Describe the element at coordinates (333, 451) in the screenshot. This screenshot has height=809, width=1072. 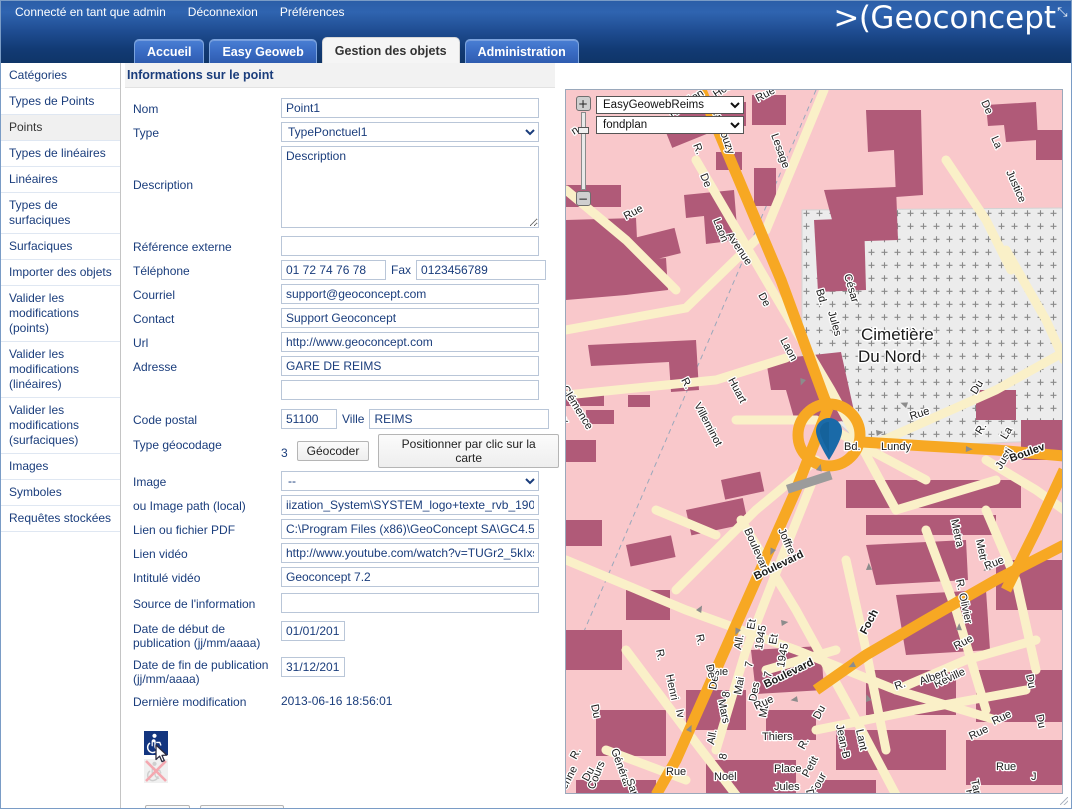
I see `geocoder-button: Géocoder` at that location.